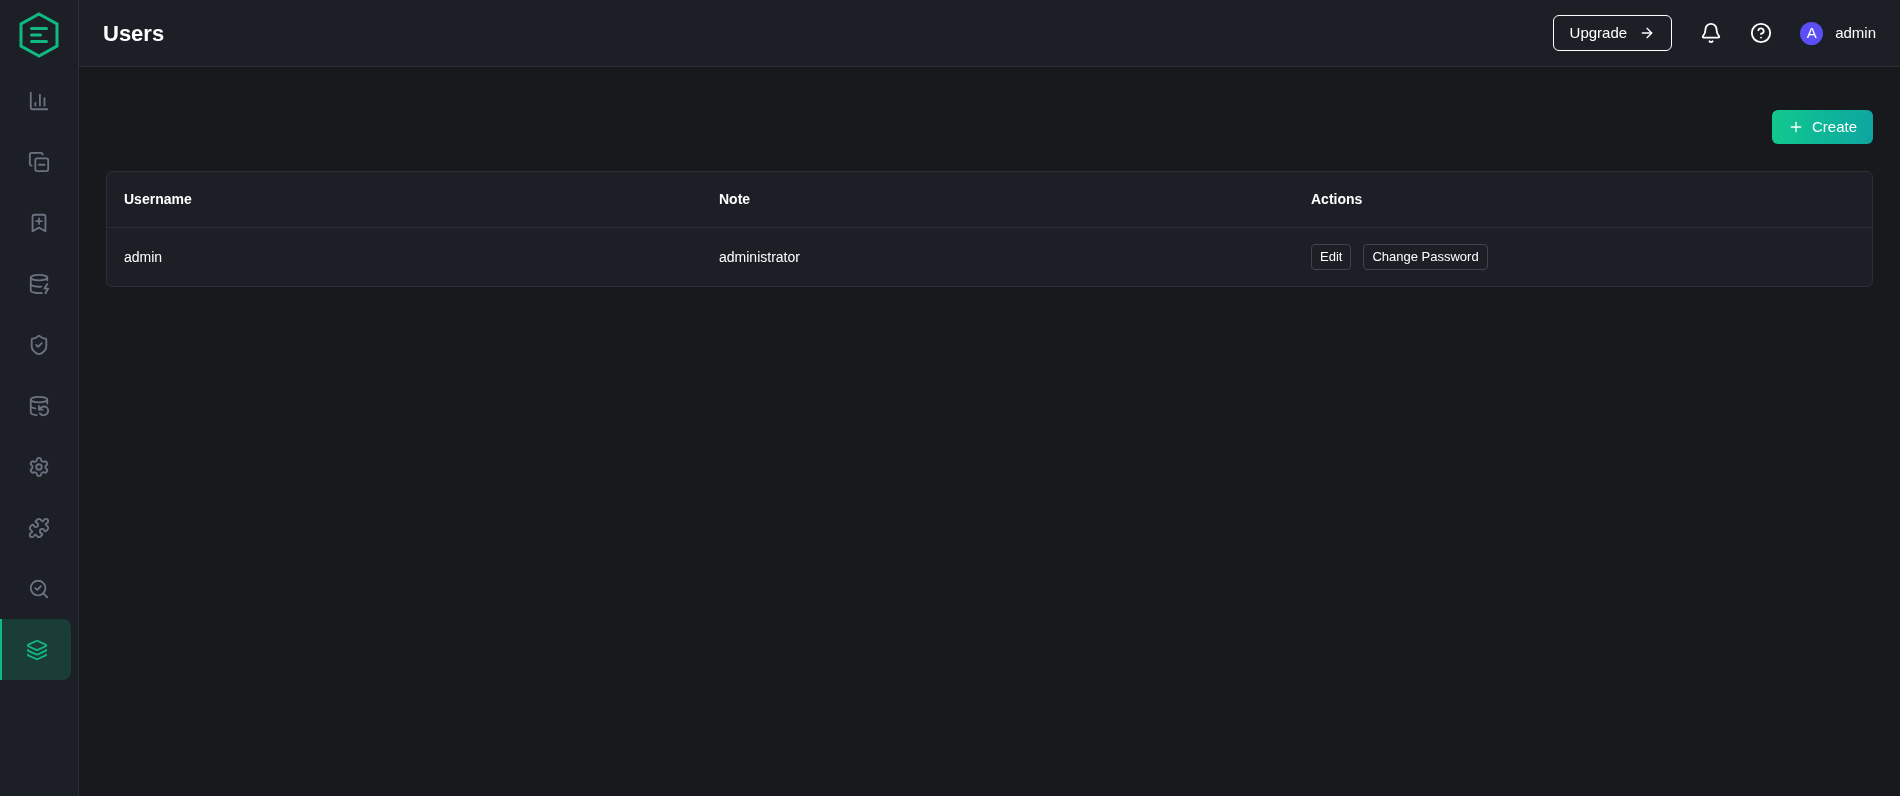 The height and width of the screenshot is (796, 1900). I want to click on database-sync-icon, so click(39, 405).